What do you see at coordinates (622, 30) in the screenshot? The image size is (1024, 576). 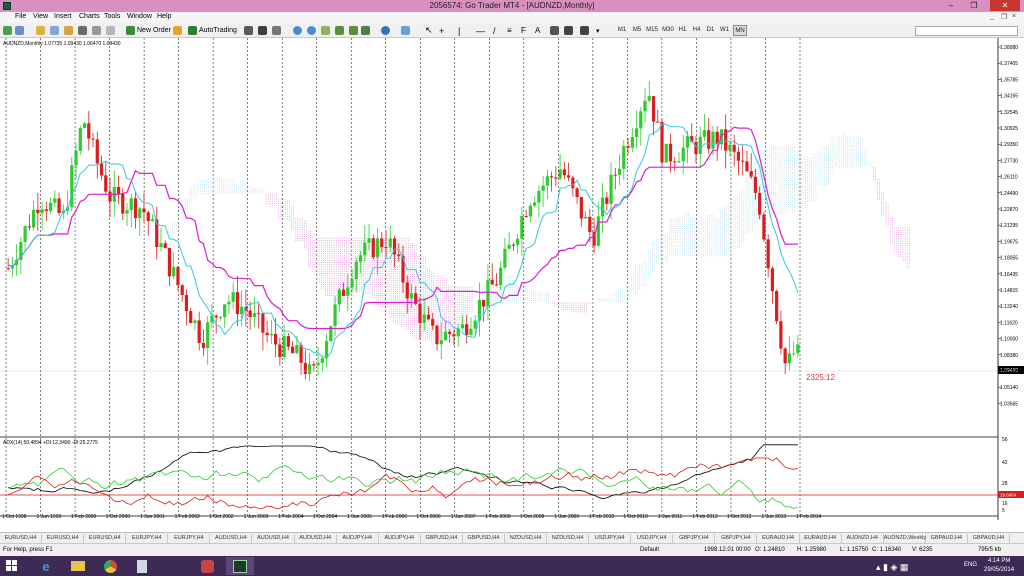 I see `timeframe-m1: M1` at bounding box center [622, 30].